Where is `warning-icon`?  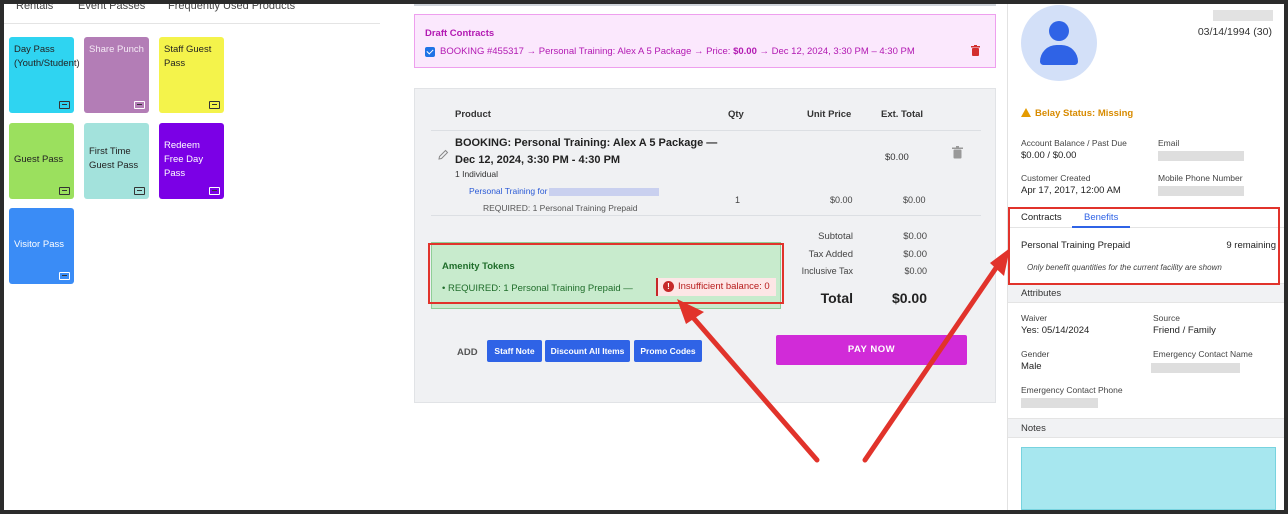
warning-icon is located at coordinates (1026, 112).